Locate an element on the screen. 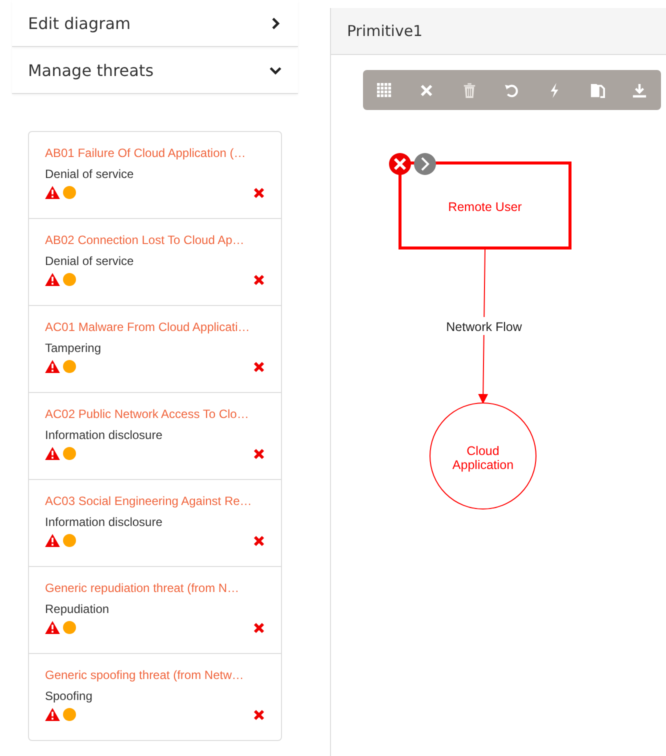 Image resolution: width=666 pixels, height=756 pixels. node-label: Cloud Application is located at coordinates (483, 458).